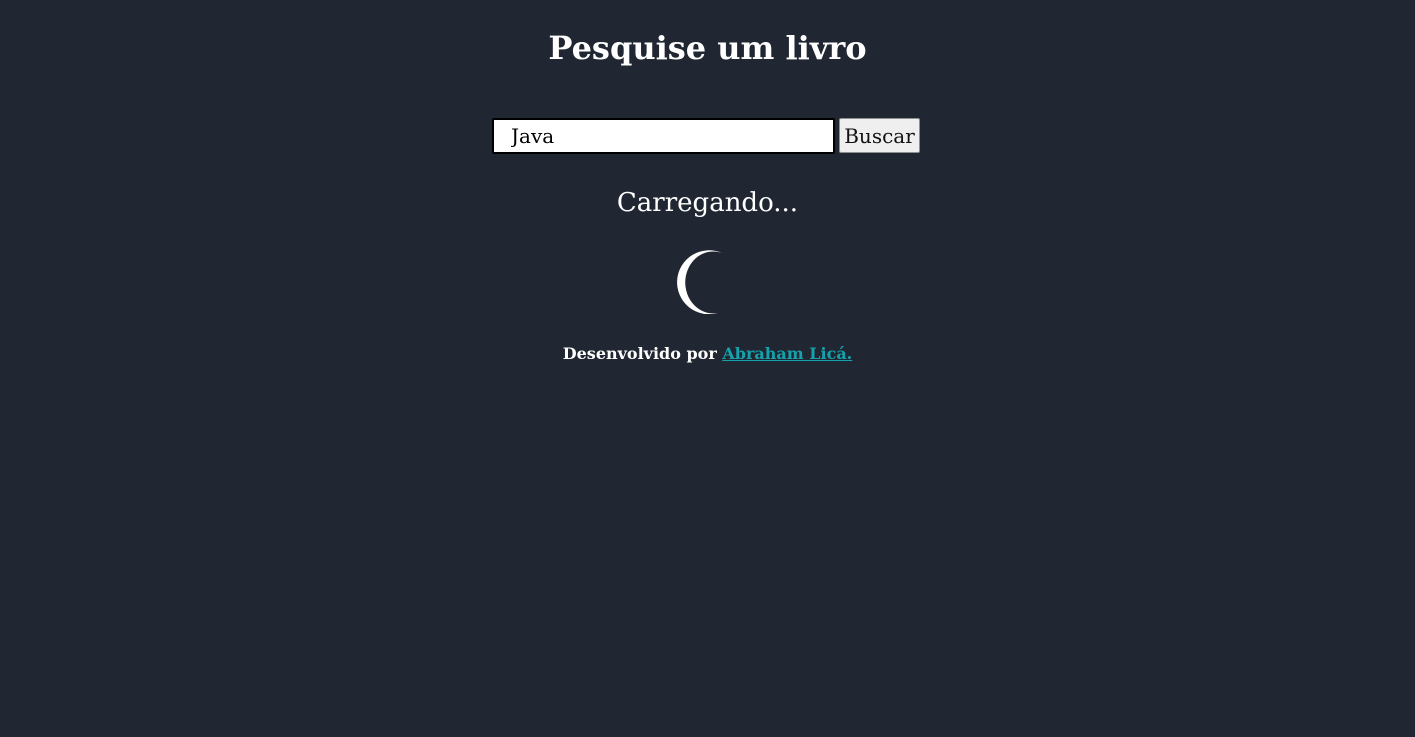 The height and width of the screenshot is (737, 1415). I want to click on footer-credit-text: Desenvolvido por, so click(642, 353).